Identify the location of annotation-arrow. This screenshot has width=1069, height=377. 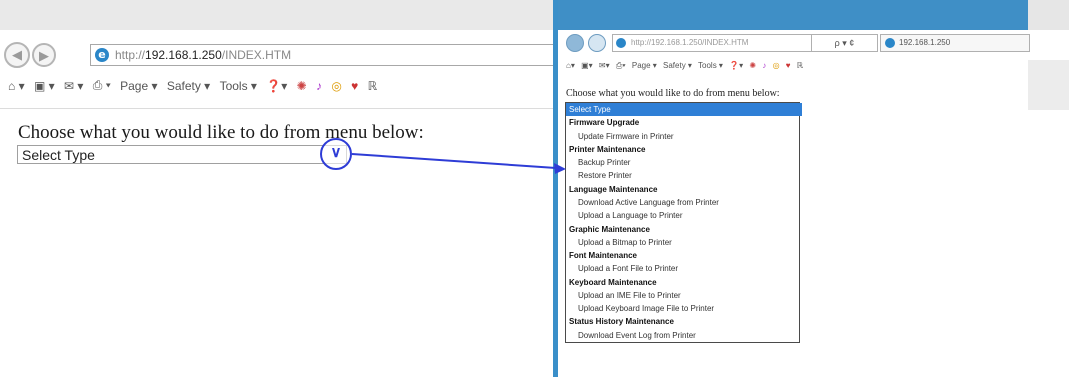
(458, 163).